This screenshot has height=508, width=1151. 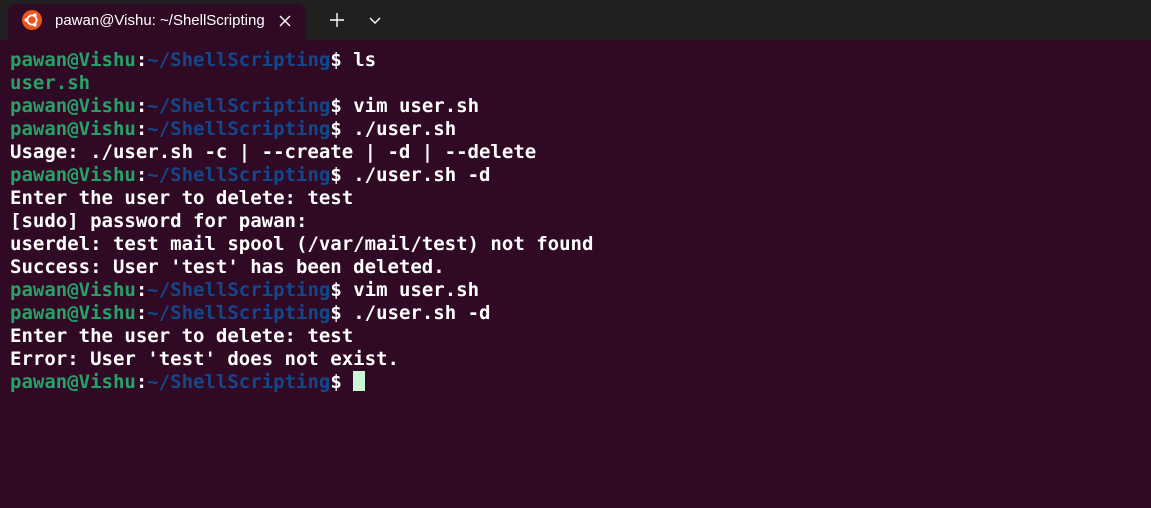 What do you see at coordinates (575, 267) in the screenshot?
I see `output-line: Success: User 'test' has been deleted.` at bounding box center [575, 267].